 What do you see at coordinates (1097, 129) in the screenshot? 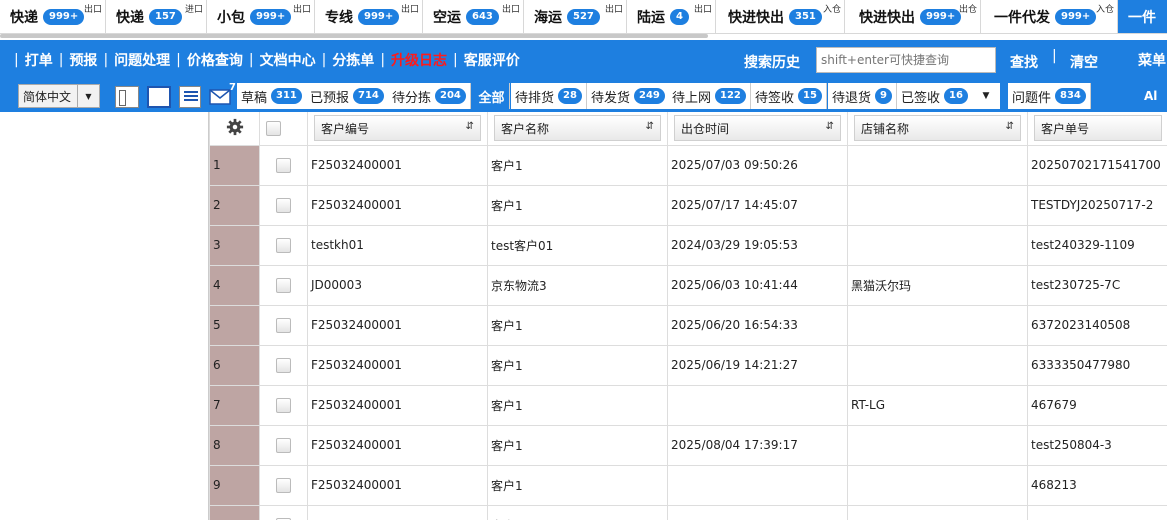
I see `column-header: 客户单号` at bounding box center [1097, 129].